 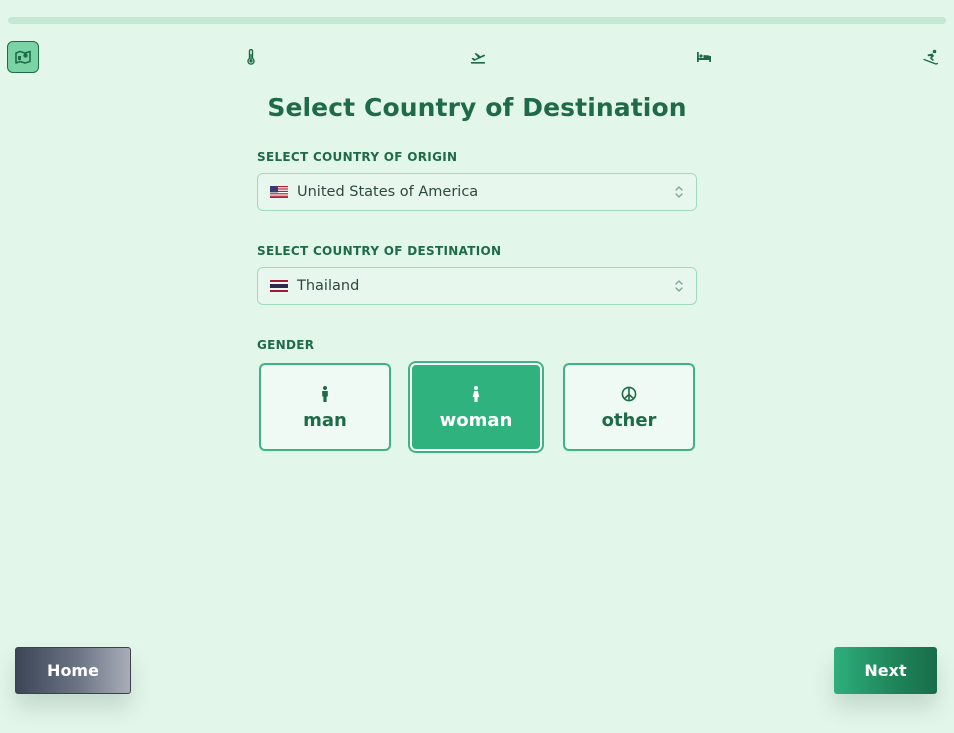 I want to click on destination-value: Thailand, so click(x=328, y=286).